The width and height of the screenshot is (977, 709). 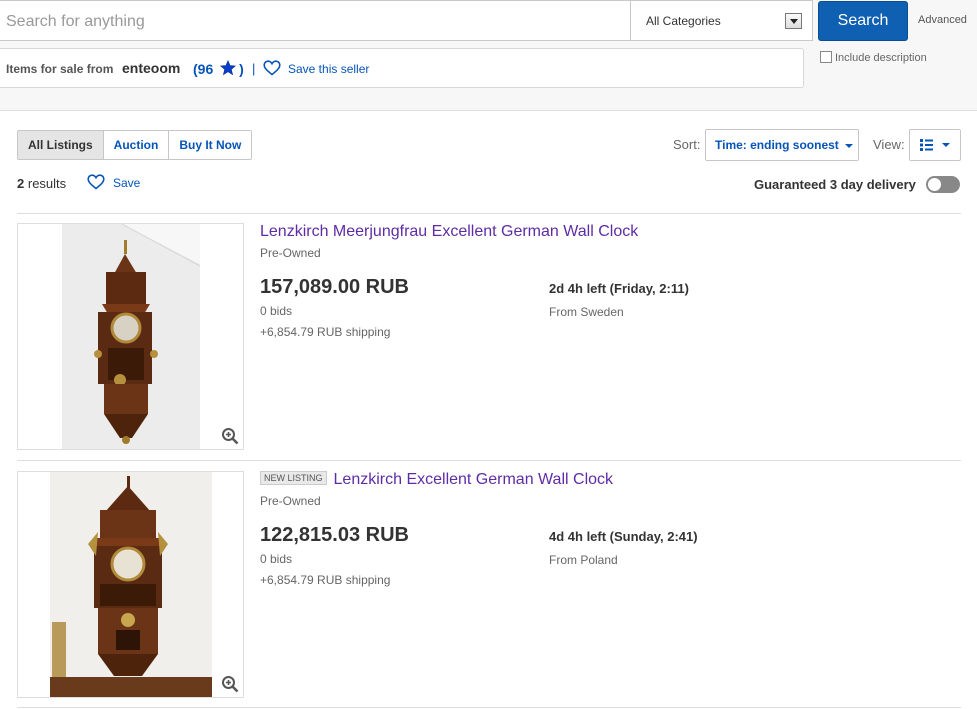 I want to click on results-suffix: results, so click(x=47, y=183).